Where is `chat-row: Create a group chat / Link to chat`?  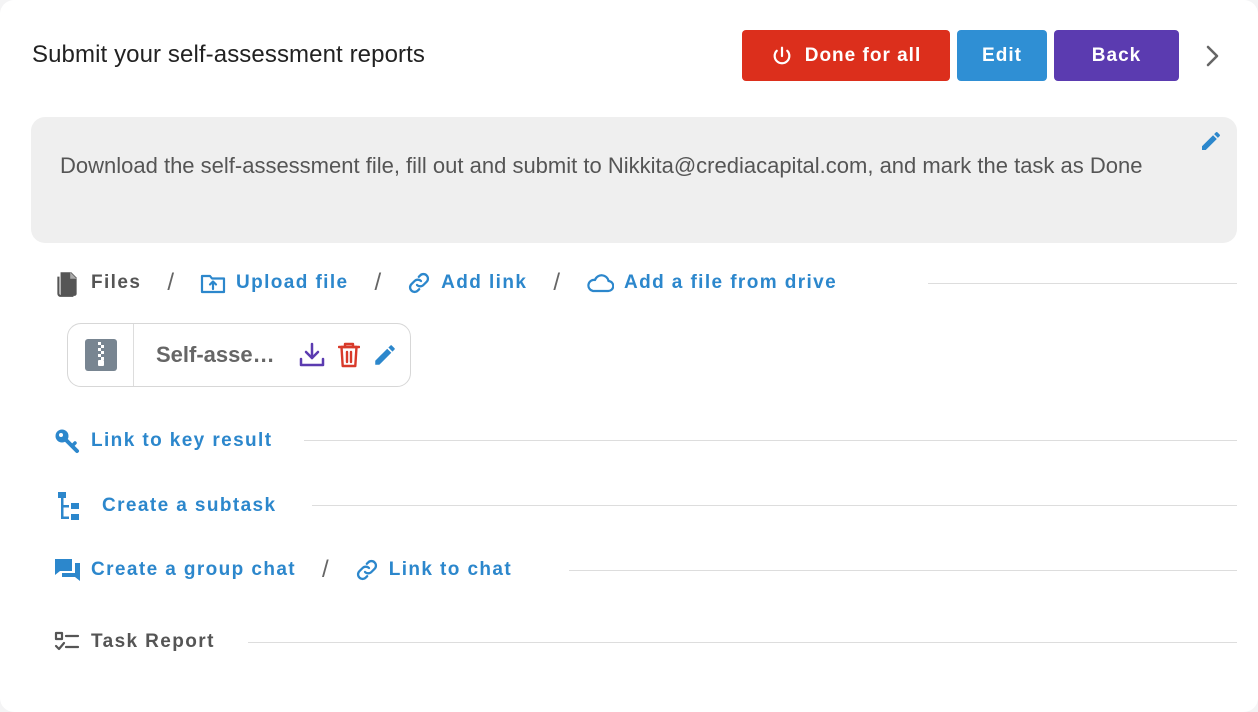 chat-row: Create a group chat / Link to chat is located at coordinates (283, 570).